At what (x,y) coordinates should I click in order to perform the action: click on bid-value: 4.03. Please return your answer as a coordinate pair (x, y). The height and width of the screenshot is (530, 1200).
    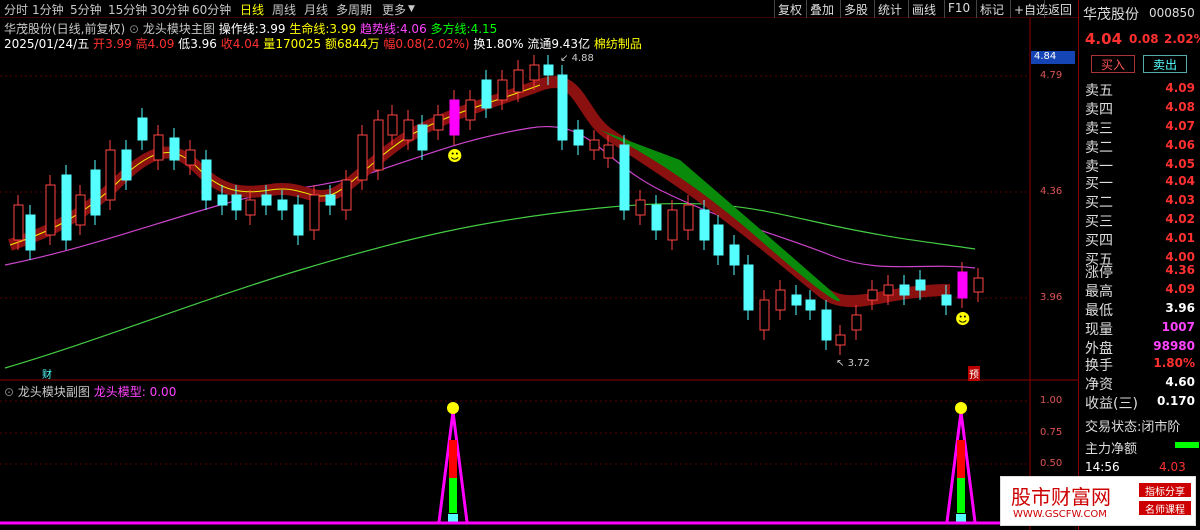
    Looking at the image, I should click on (1180, 200).